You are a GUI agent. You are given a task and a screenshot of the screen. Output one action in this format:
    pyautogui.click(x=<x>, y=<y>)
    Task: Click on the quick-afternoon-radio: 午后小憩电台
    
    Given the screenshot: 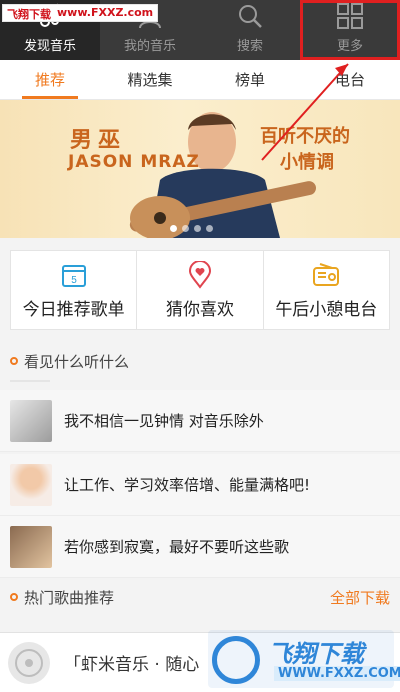 What is the action you would take?
    pyautogui.click(x=326, y=290)
    